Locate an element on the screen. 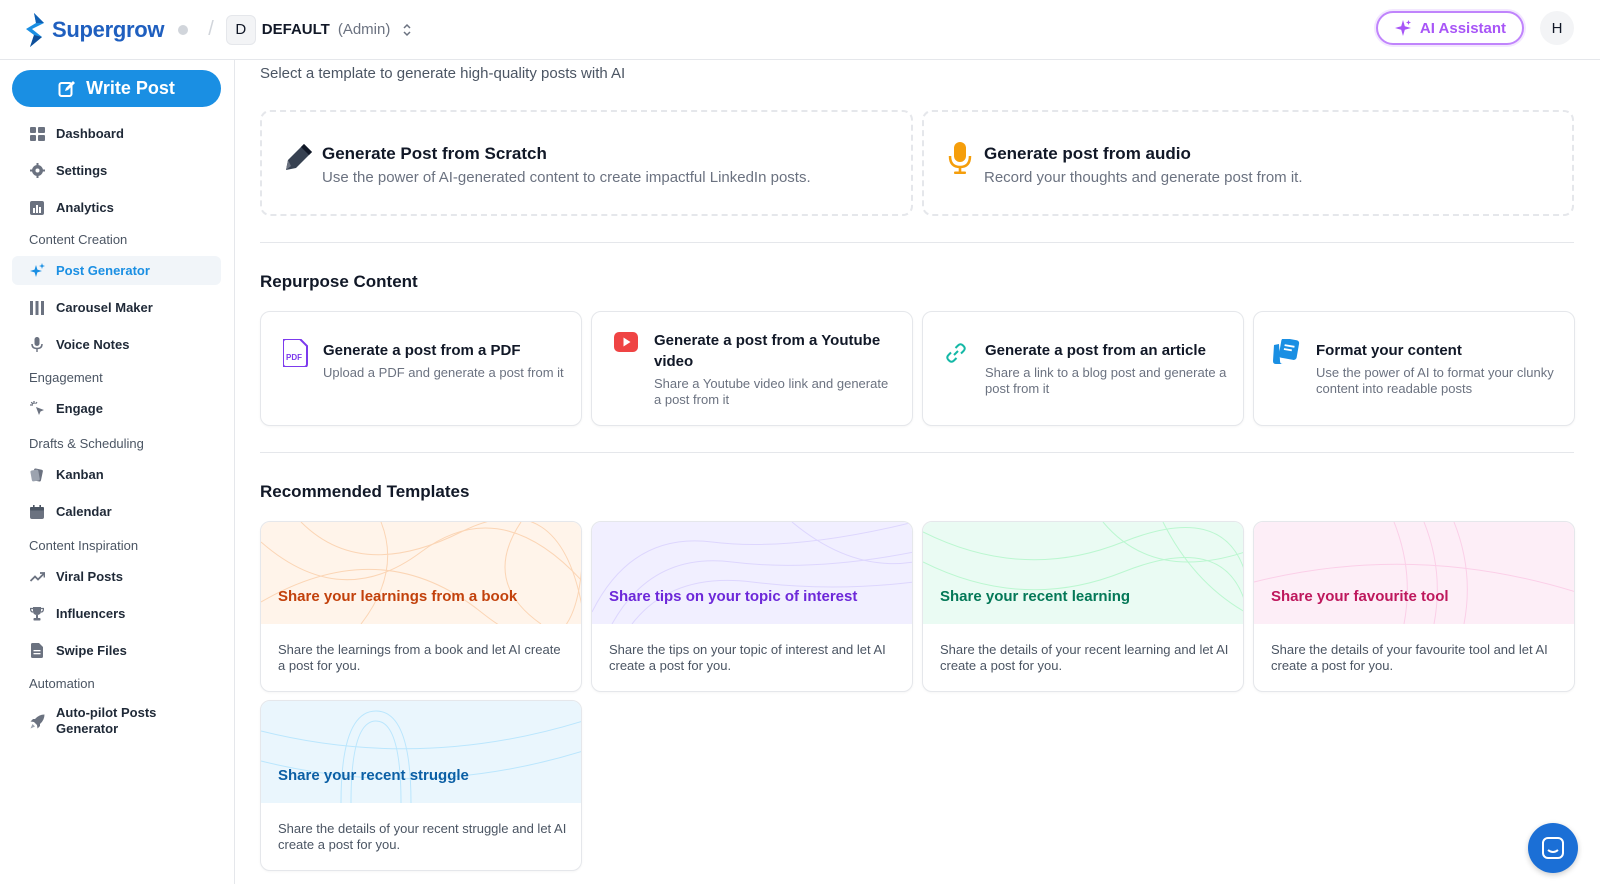 This screenshot has height=884, width=1600. card-title: Generate a post from an article is located at coordinates (1095, 350).